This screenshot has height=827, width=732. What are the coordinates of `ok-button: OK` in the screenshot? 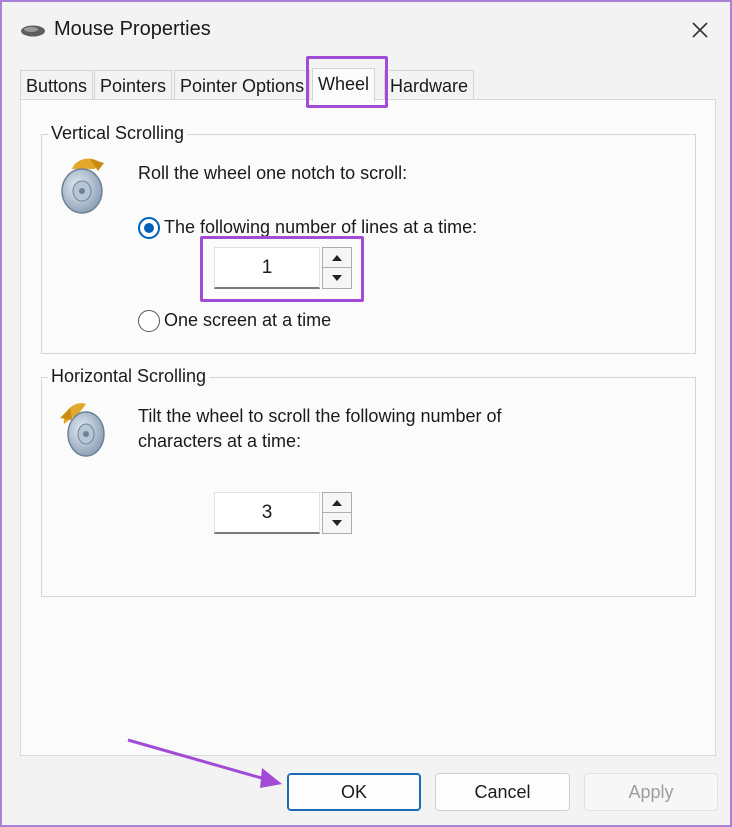 It's located at (354, 792).